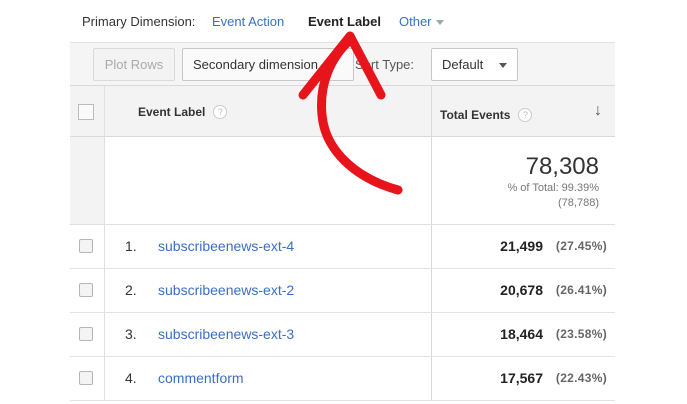  I want to click on event-label-column-header: Event Label?, so click(183, 112).